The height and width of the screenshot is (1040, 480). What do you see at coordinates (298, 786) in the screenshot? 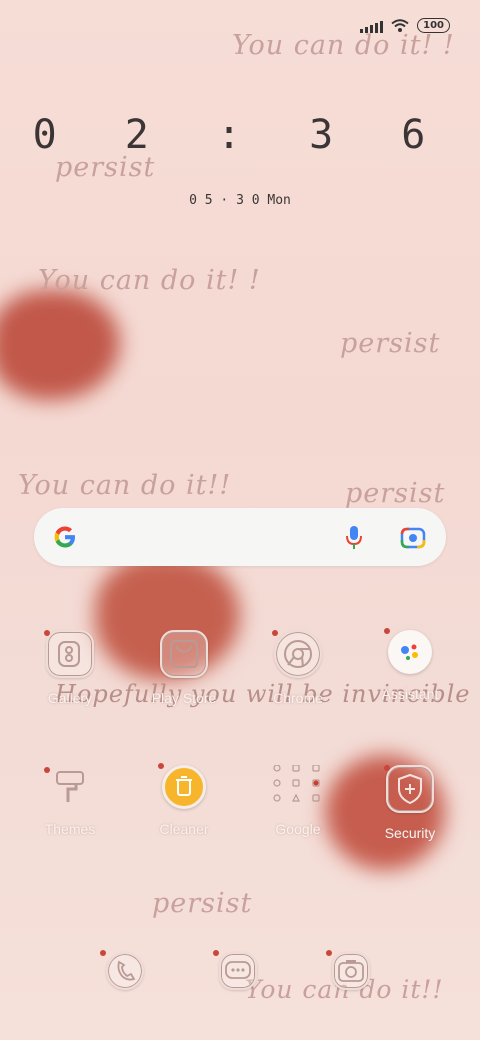
I see `google-folder-icon` at bounding box center [298, 786].